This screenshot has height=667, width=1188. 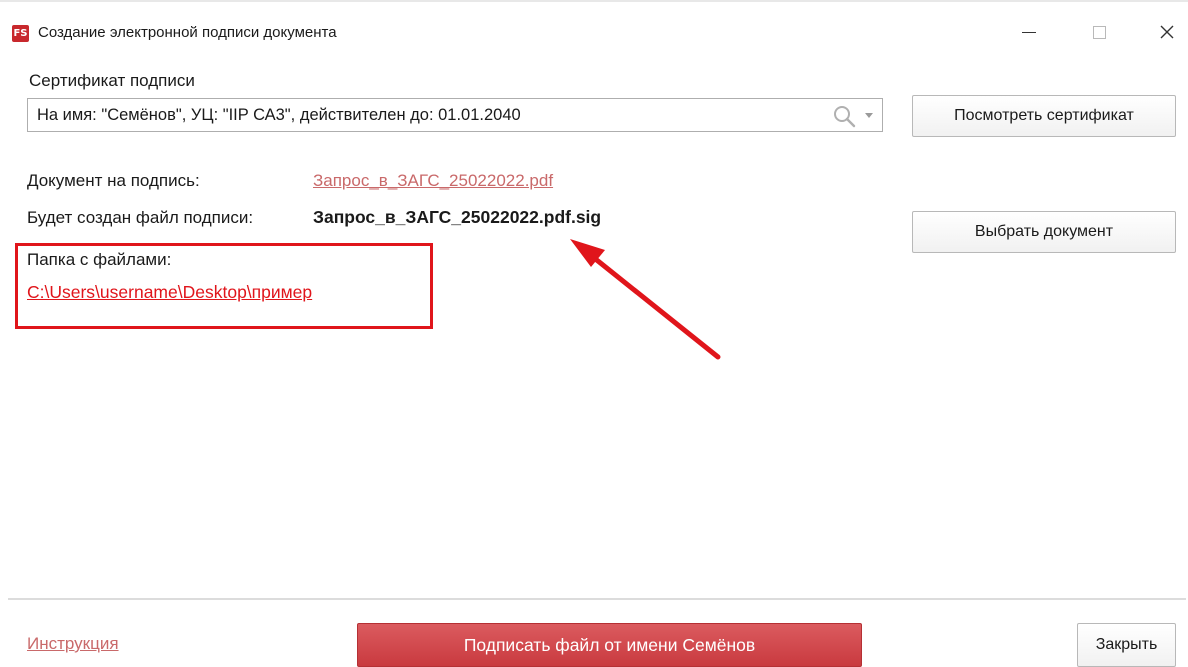 I want to click on window-title: Создание электронной подписи документа, so click(x=187, y=32).